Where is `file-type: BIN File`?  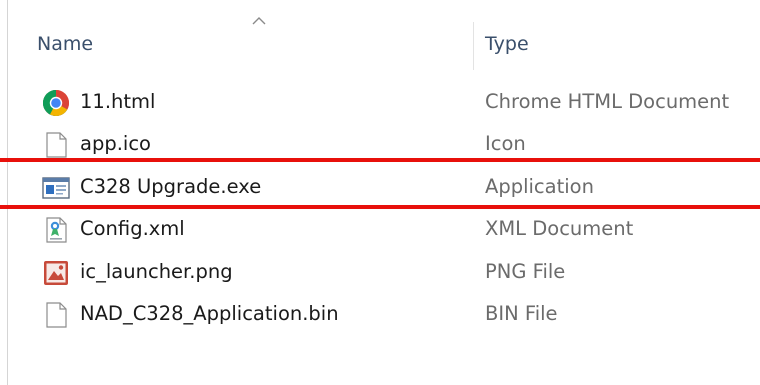 file-type: BIN File is located at coordinates (521, 313).